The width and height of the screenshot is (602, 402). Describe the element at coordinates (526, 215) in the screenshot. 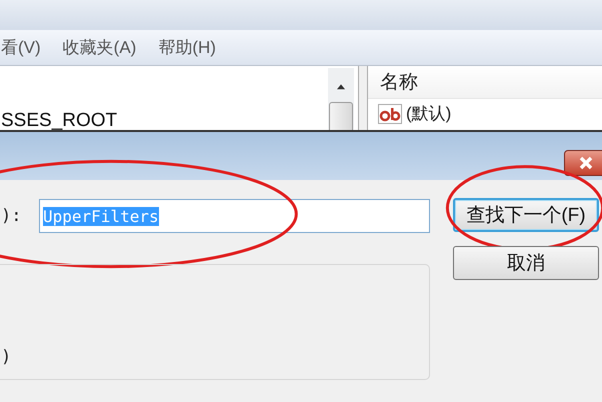

I see `dialog-button: 查找下一个(F)` at that location.